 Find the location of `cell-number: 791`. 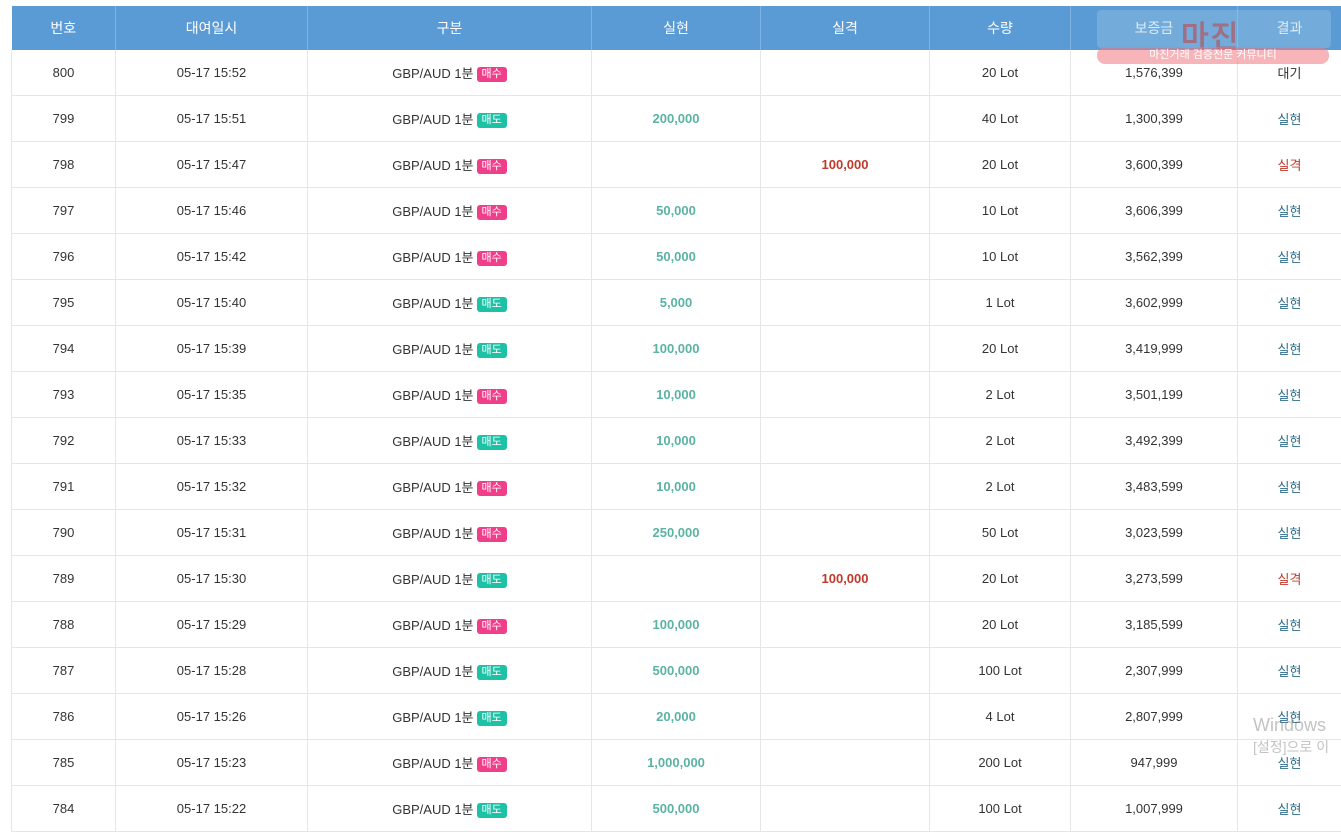

cell-number: 791 is located at coordinates (64, 487).